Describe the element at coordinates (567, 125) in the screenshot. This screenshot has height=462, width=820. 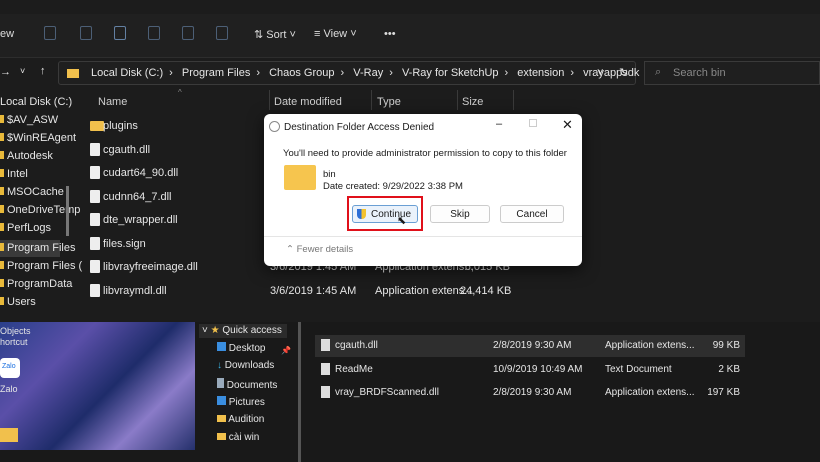
I see `close-button: ✕` at that location.